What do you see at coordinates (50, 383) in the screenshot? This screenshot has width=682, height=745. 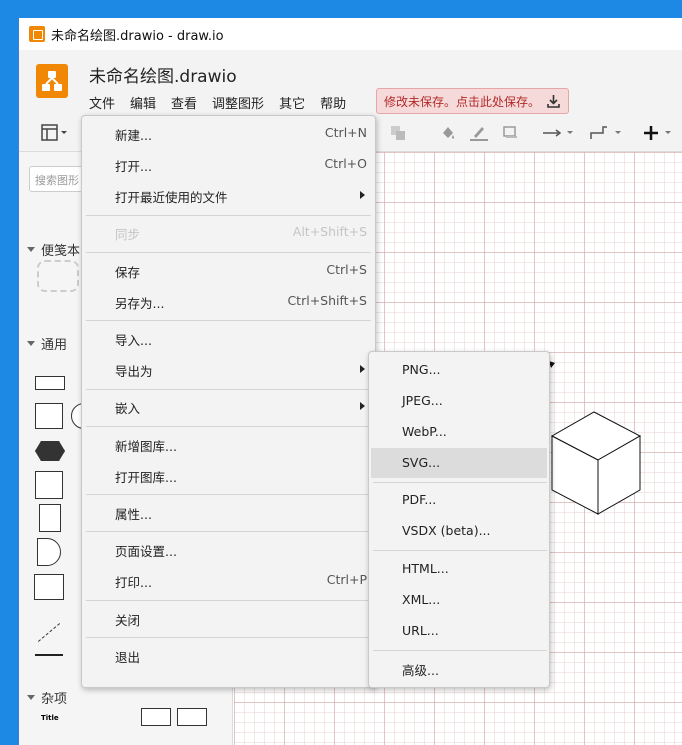 I see `shape-rectangle` at bounding box center [50, 383].